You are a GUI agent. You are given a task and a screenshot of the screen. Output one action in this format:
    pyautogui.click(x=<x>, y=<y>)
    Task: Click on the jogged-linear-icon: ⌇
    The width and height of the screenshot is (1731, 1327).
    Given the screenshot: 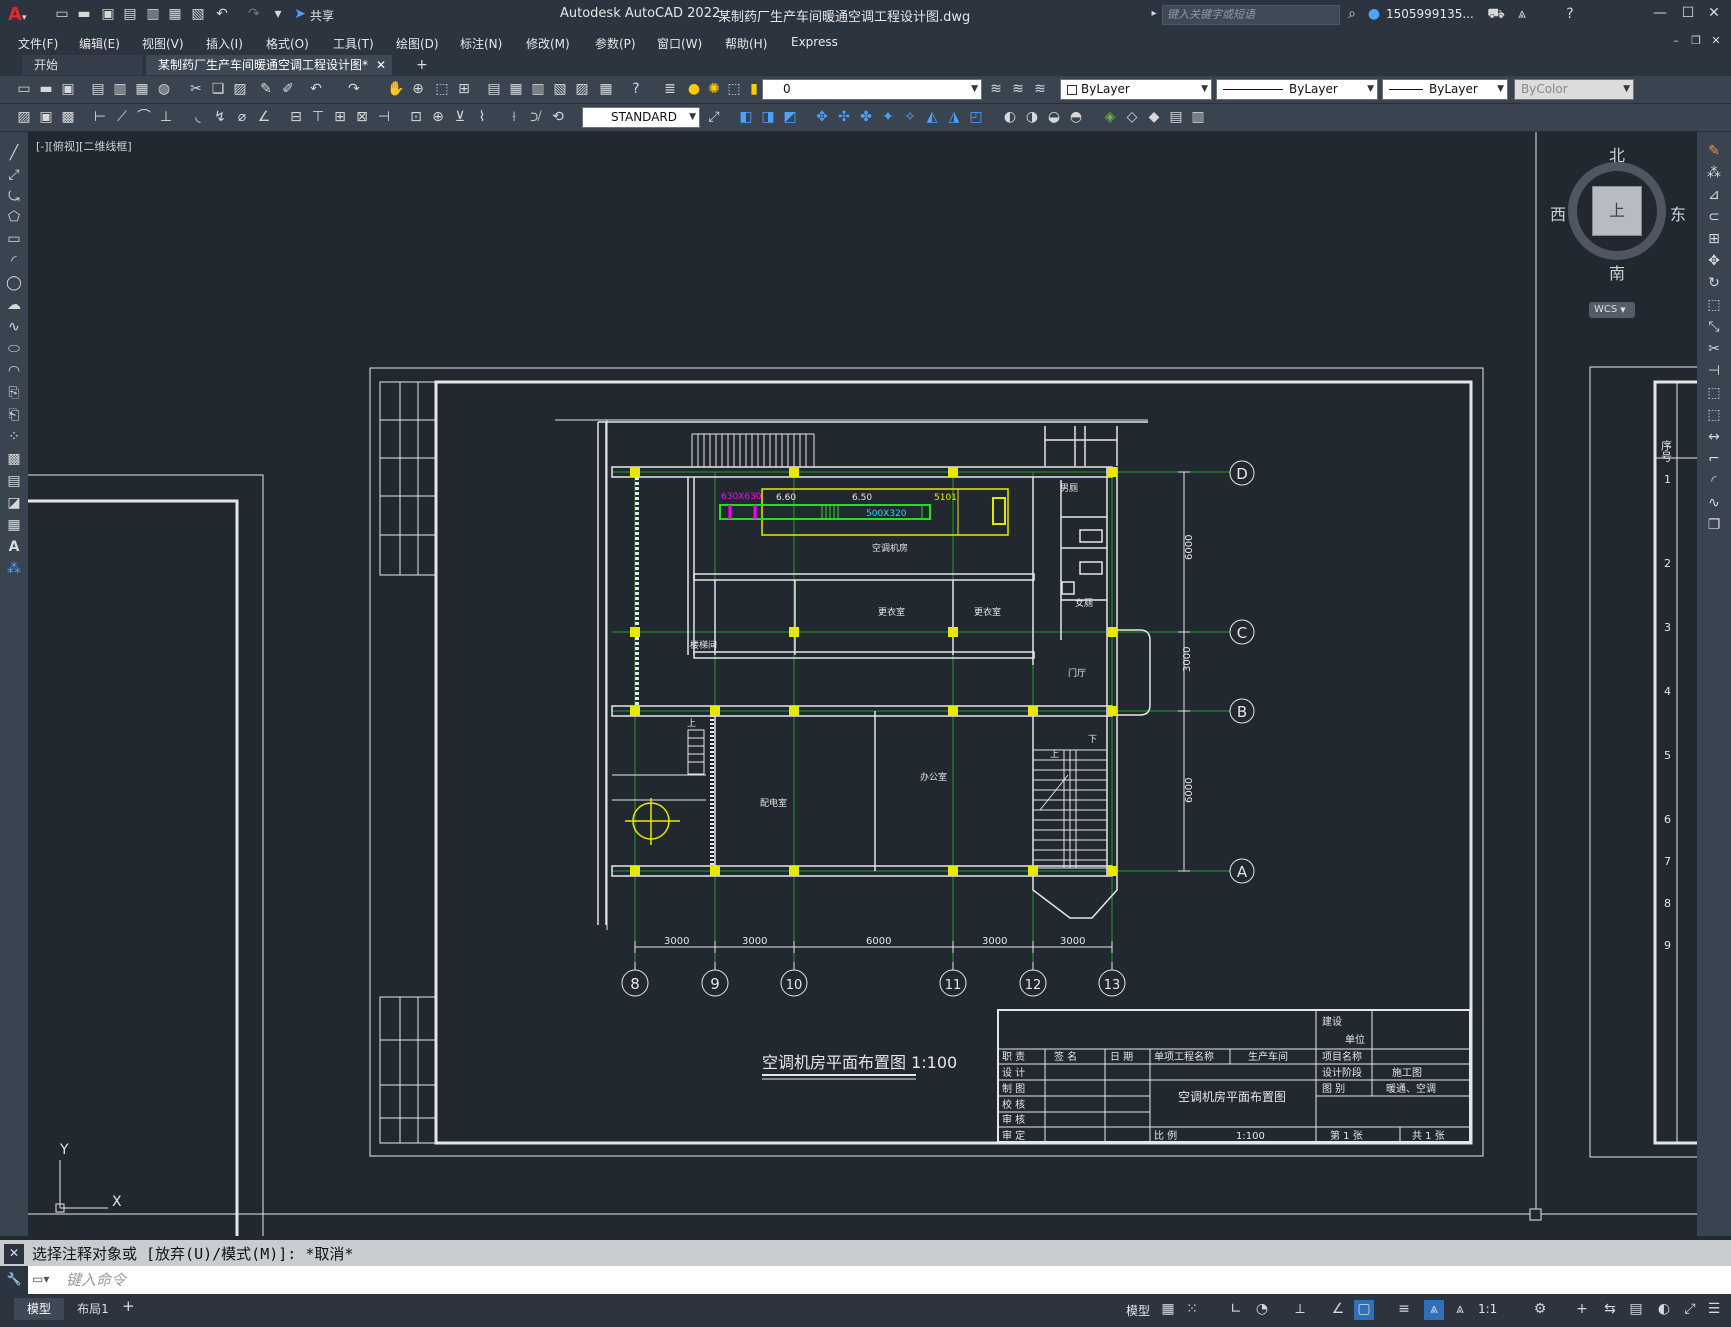 What is the action you would take?
    pyautogui.click(x=482, y=118)
    